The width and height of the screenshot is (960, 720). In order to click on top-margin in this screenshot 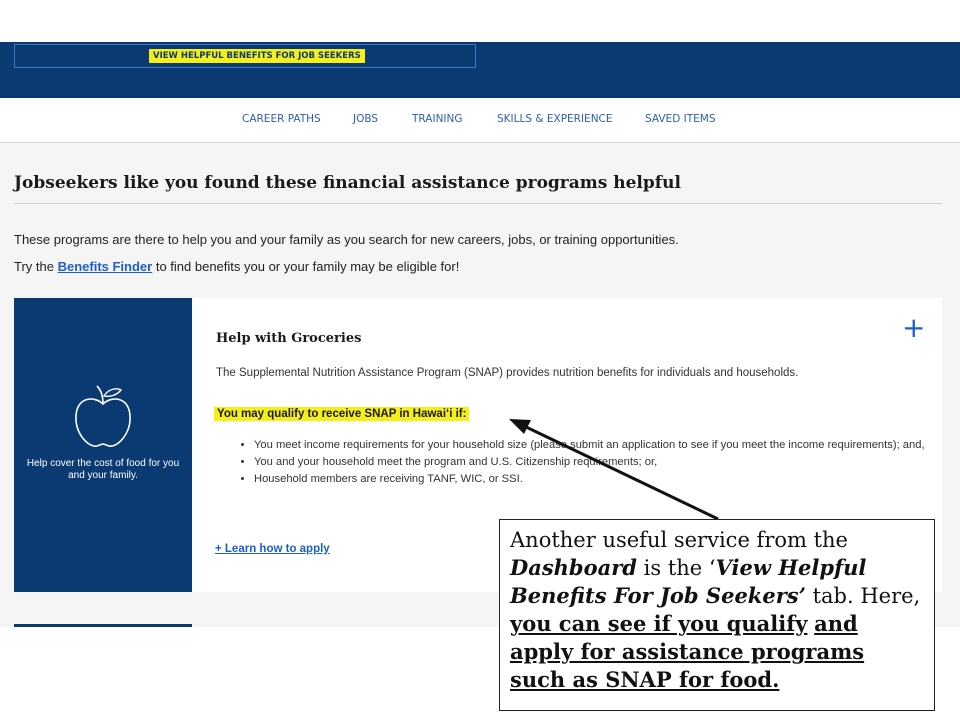, I will do `click(480, 21)`.